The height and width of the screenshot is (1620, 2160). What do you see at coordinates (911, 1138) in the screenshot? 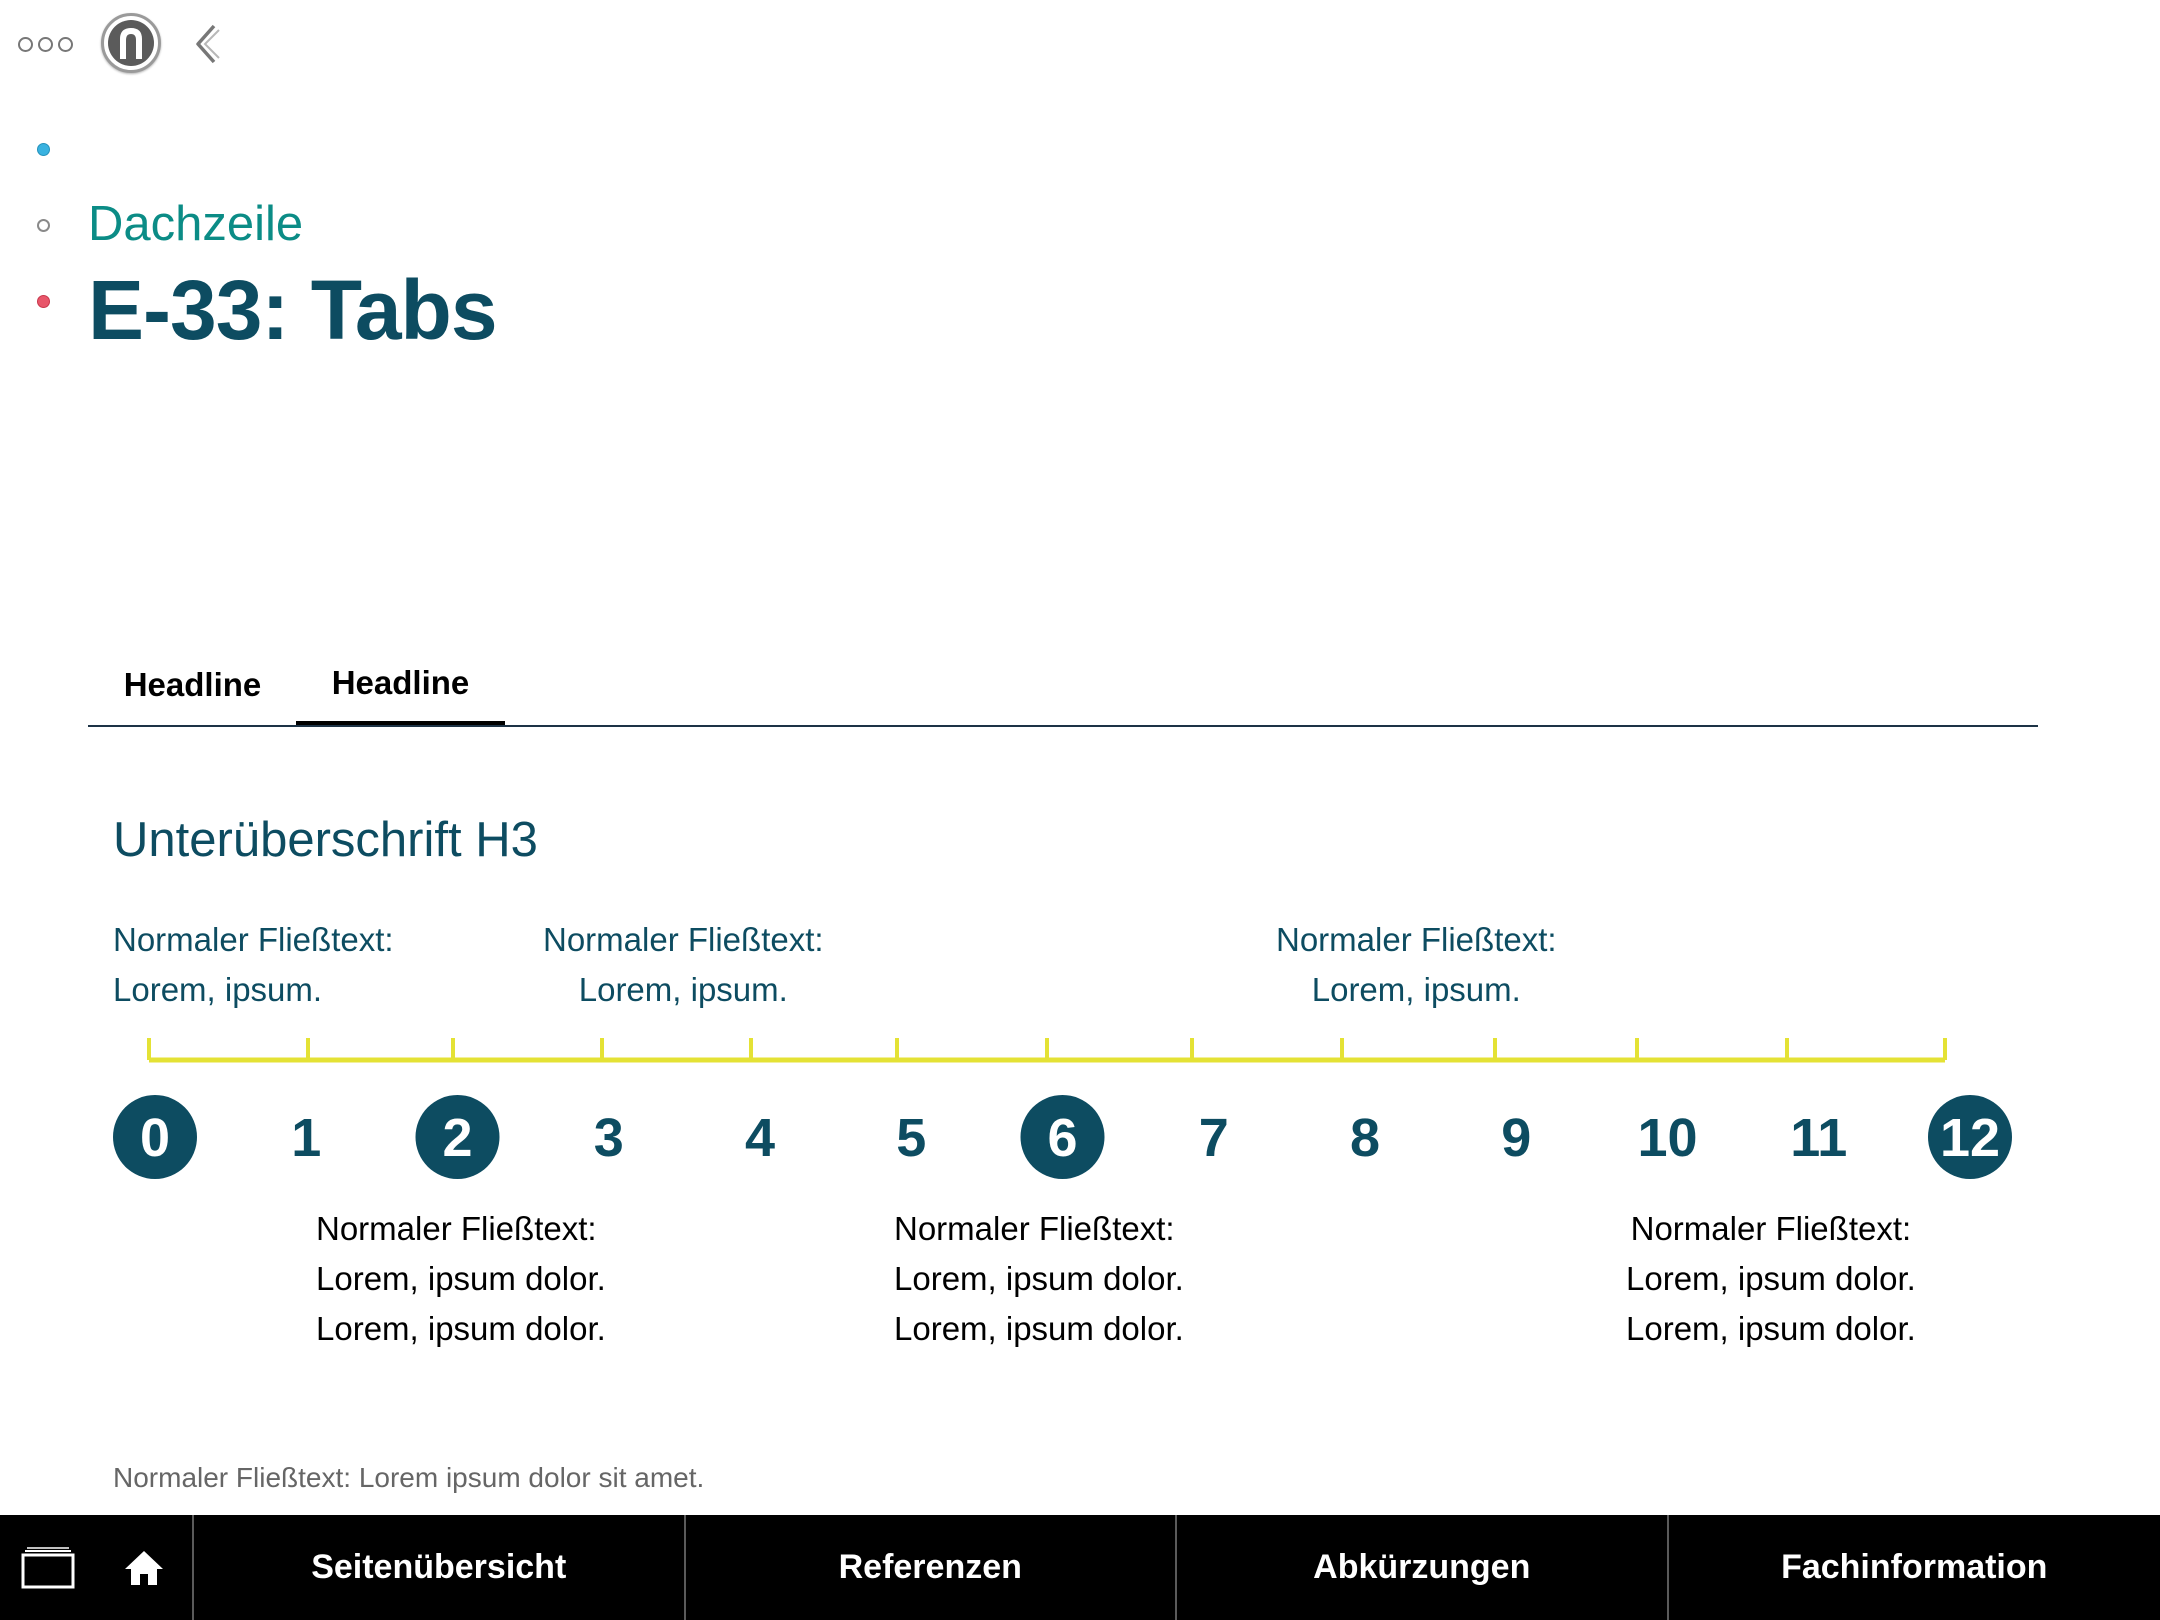
I see `timeline-number-5: 5` at bounding box center [911, 1138].